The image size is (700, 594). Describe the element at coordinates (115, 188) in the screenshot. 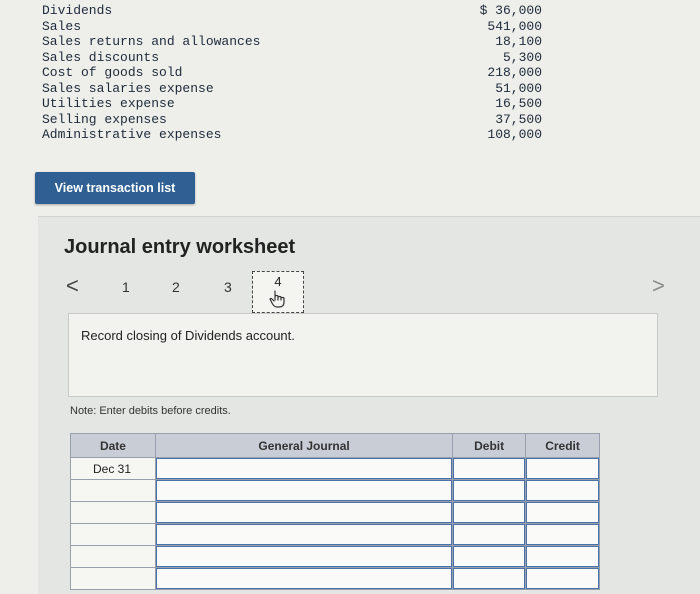

I see `view-transaction-list-button: View transaction list` at that location.